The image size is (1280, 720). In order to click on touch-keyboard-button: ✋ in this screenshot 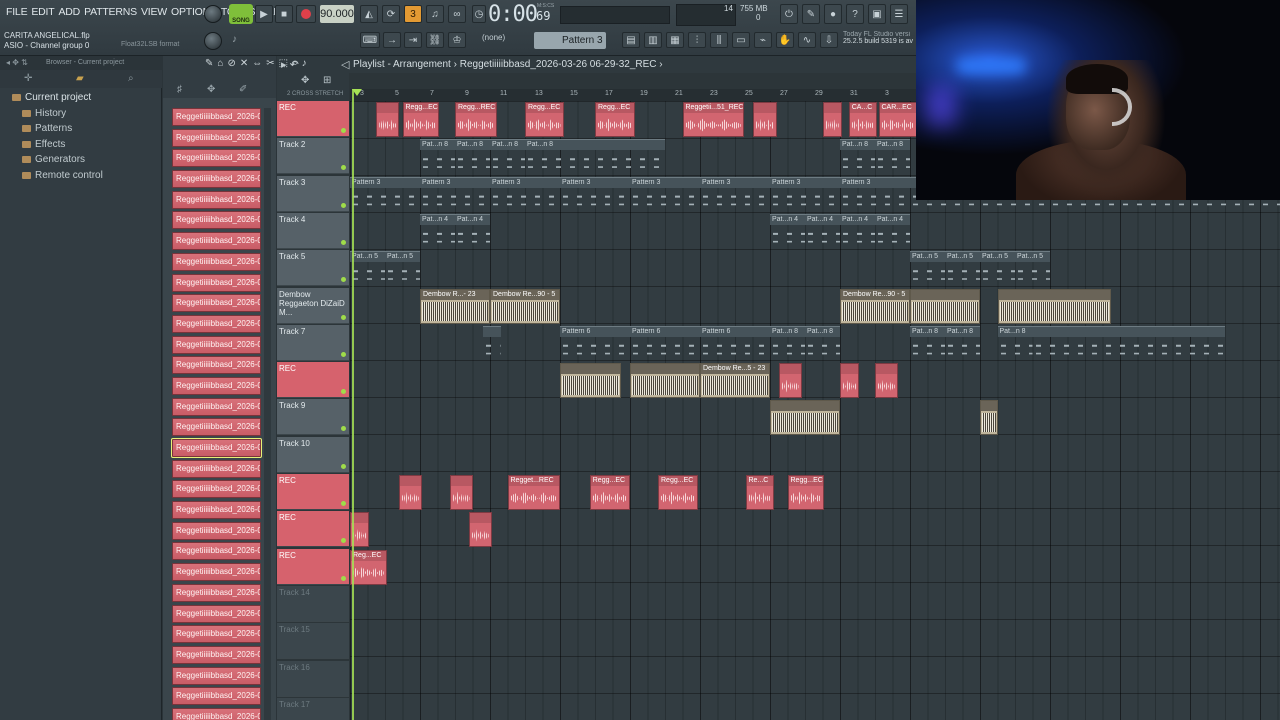, I will do `click(785, 40)`.